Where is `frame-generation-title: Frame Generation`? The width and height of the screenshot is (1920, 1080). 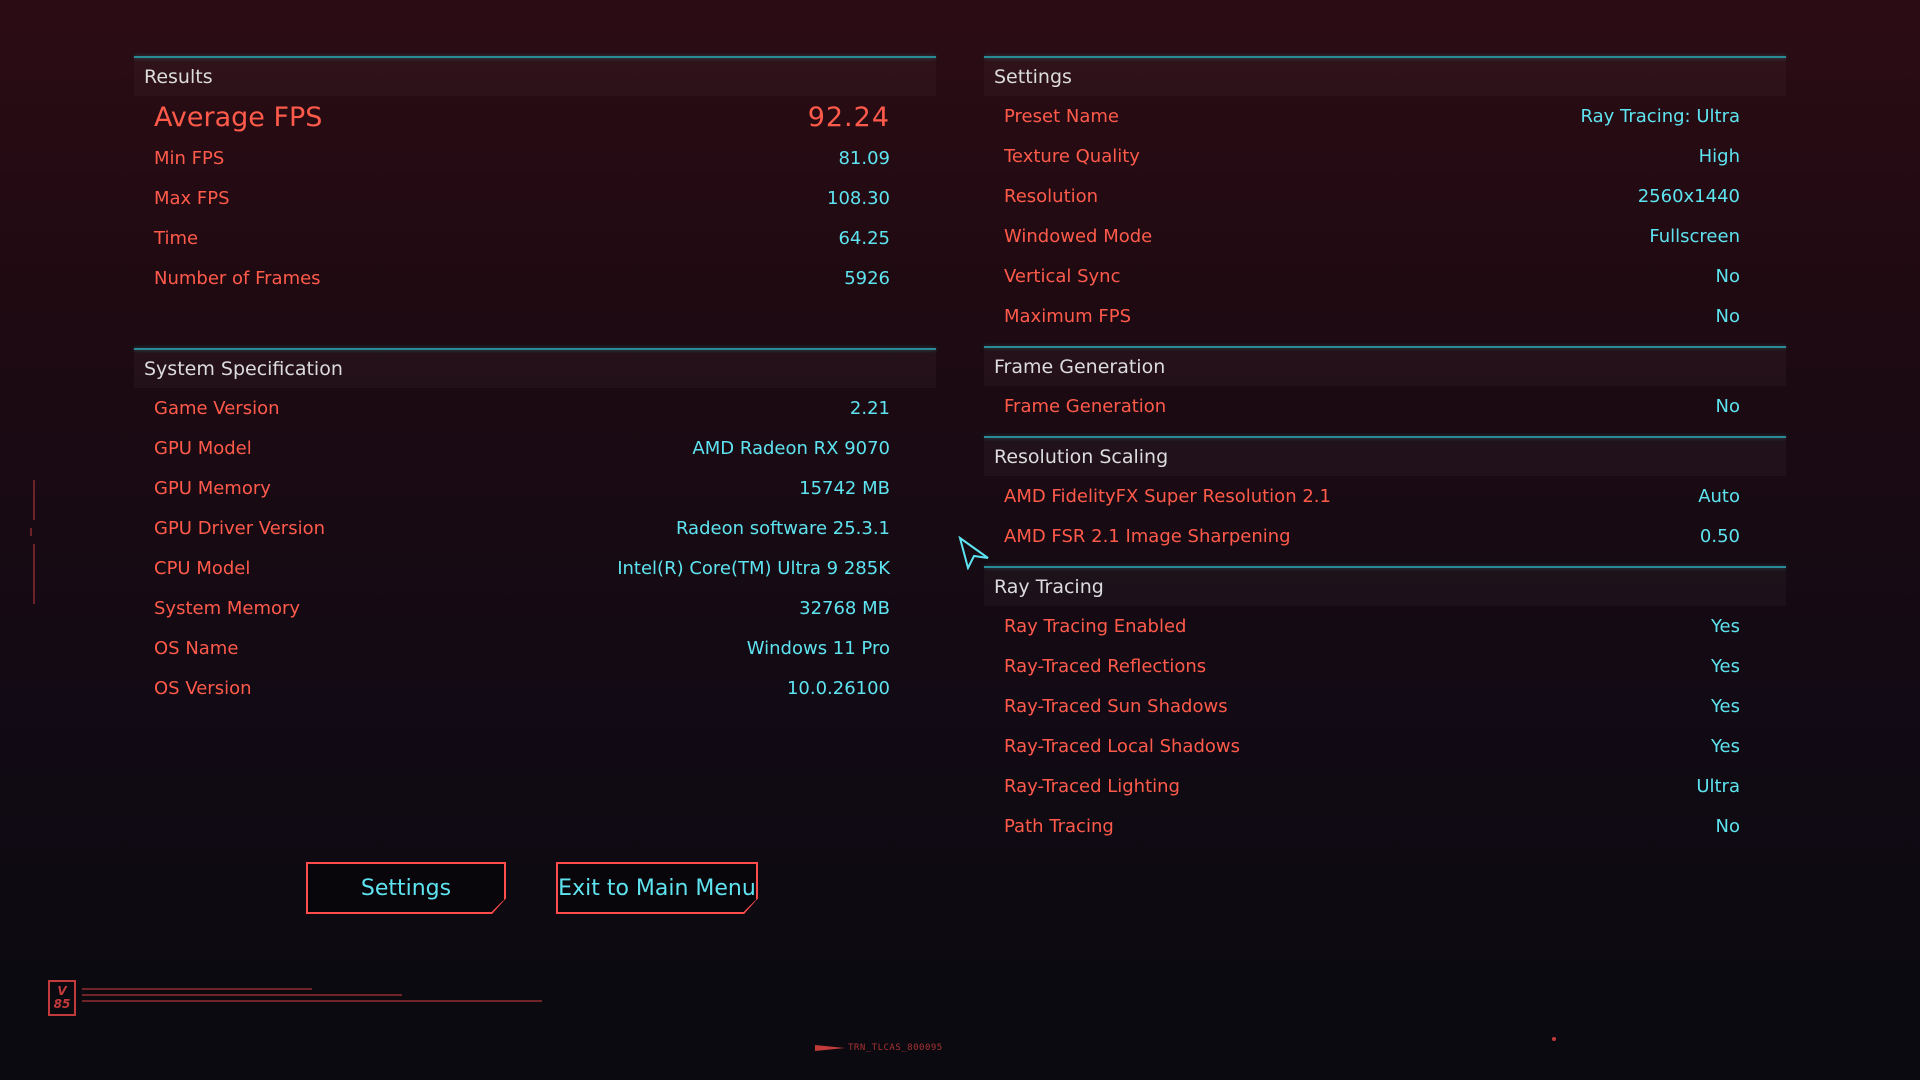
frame-generation-title: Frame Generation is located at coordinates (1080, 367).